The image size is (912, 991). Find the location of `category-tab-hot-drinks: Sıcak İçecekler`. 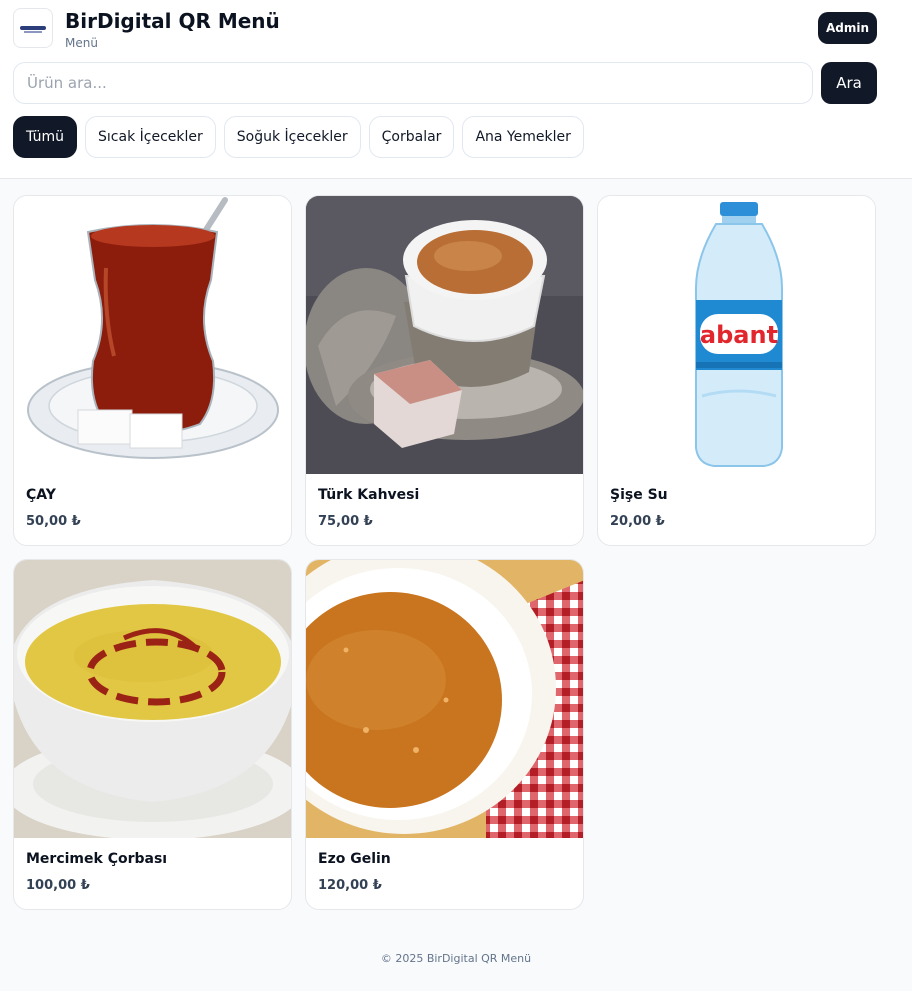

category-tab-hot-drinks: Sıcak İçecekler is located at coordinates (150, 137).